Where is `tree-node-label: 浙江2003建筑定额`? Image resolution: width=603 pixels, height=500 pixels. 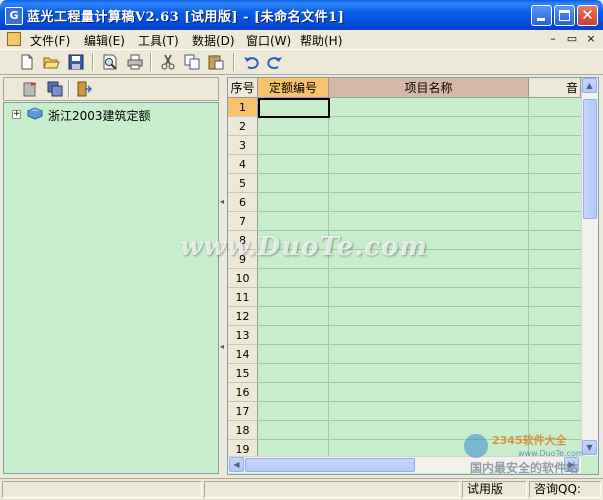
tree-node-label: 浙江2003建筑定额 is located at coordinates (99, 116).